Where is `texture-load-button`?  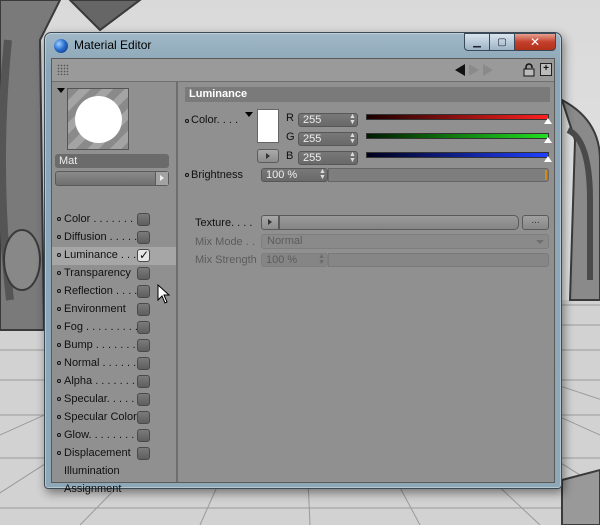 texture-load-button is located at coordinates (270, 222).